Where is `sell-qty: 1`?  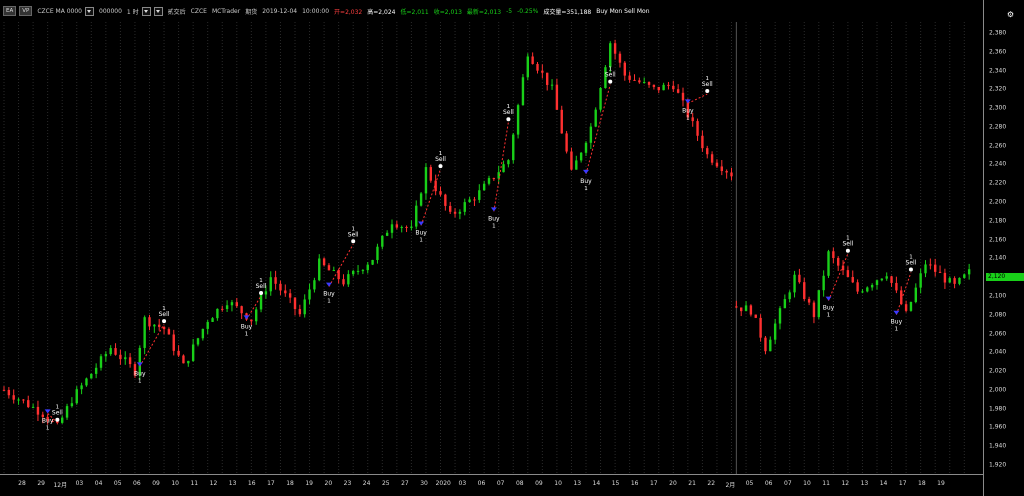 sell-qty: 1 is located at coordinates (353, 229).